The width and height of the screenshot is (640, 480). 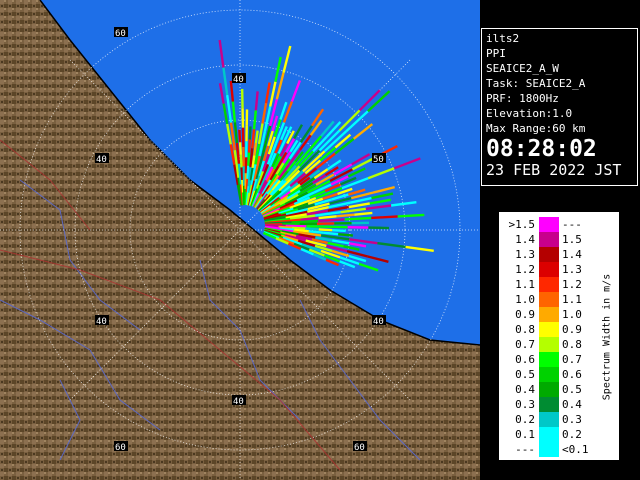 What do you see at coordinates (525, 314) in the screenshot?
I see `legend-lower-value: 0.9` at bounding box center [525, 314].